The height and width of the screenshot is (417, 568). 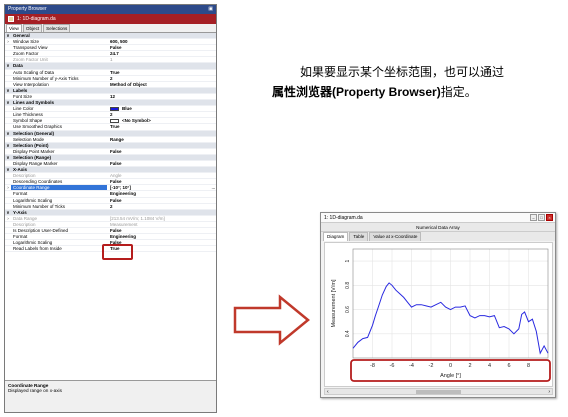 I want to click on scroll-thumb, so click(x=438, y=392).